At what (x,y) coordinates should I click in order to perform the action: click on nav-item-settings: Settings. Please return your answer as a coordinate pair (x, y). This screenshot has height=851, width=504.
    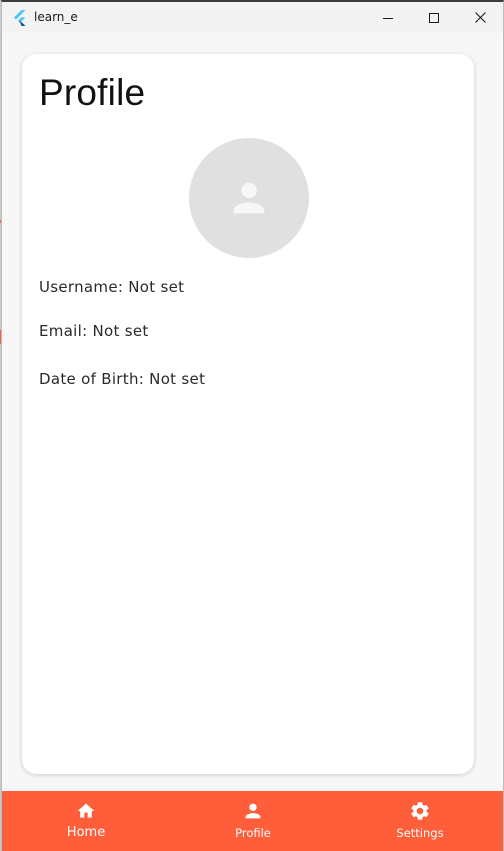
    Looking at the image, I should click on (420, 821).